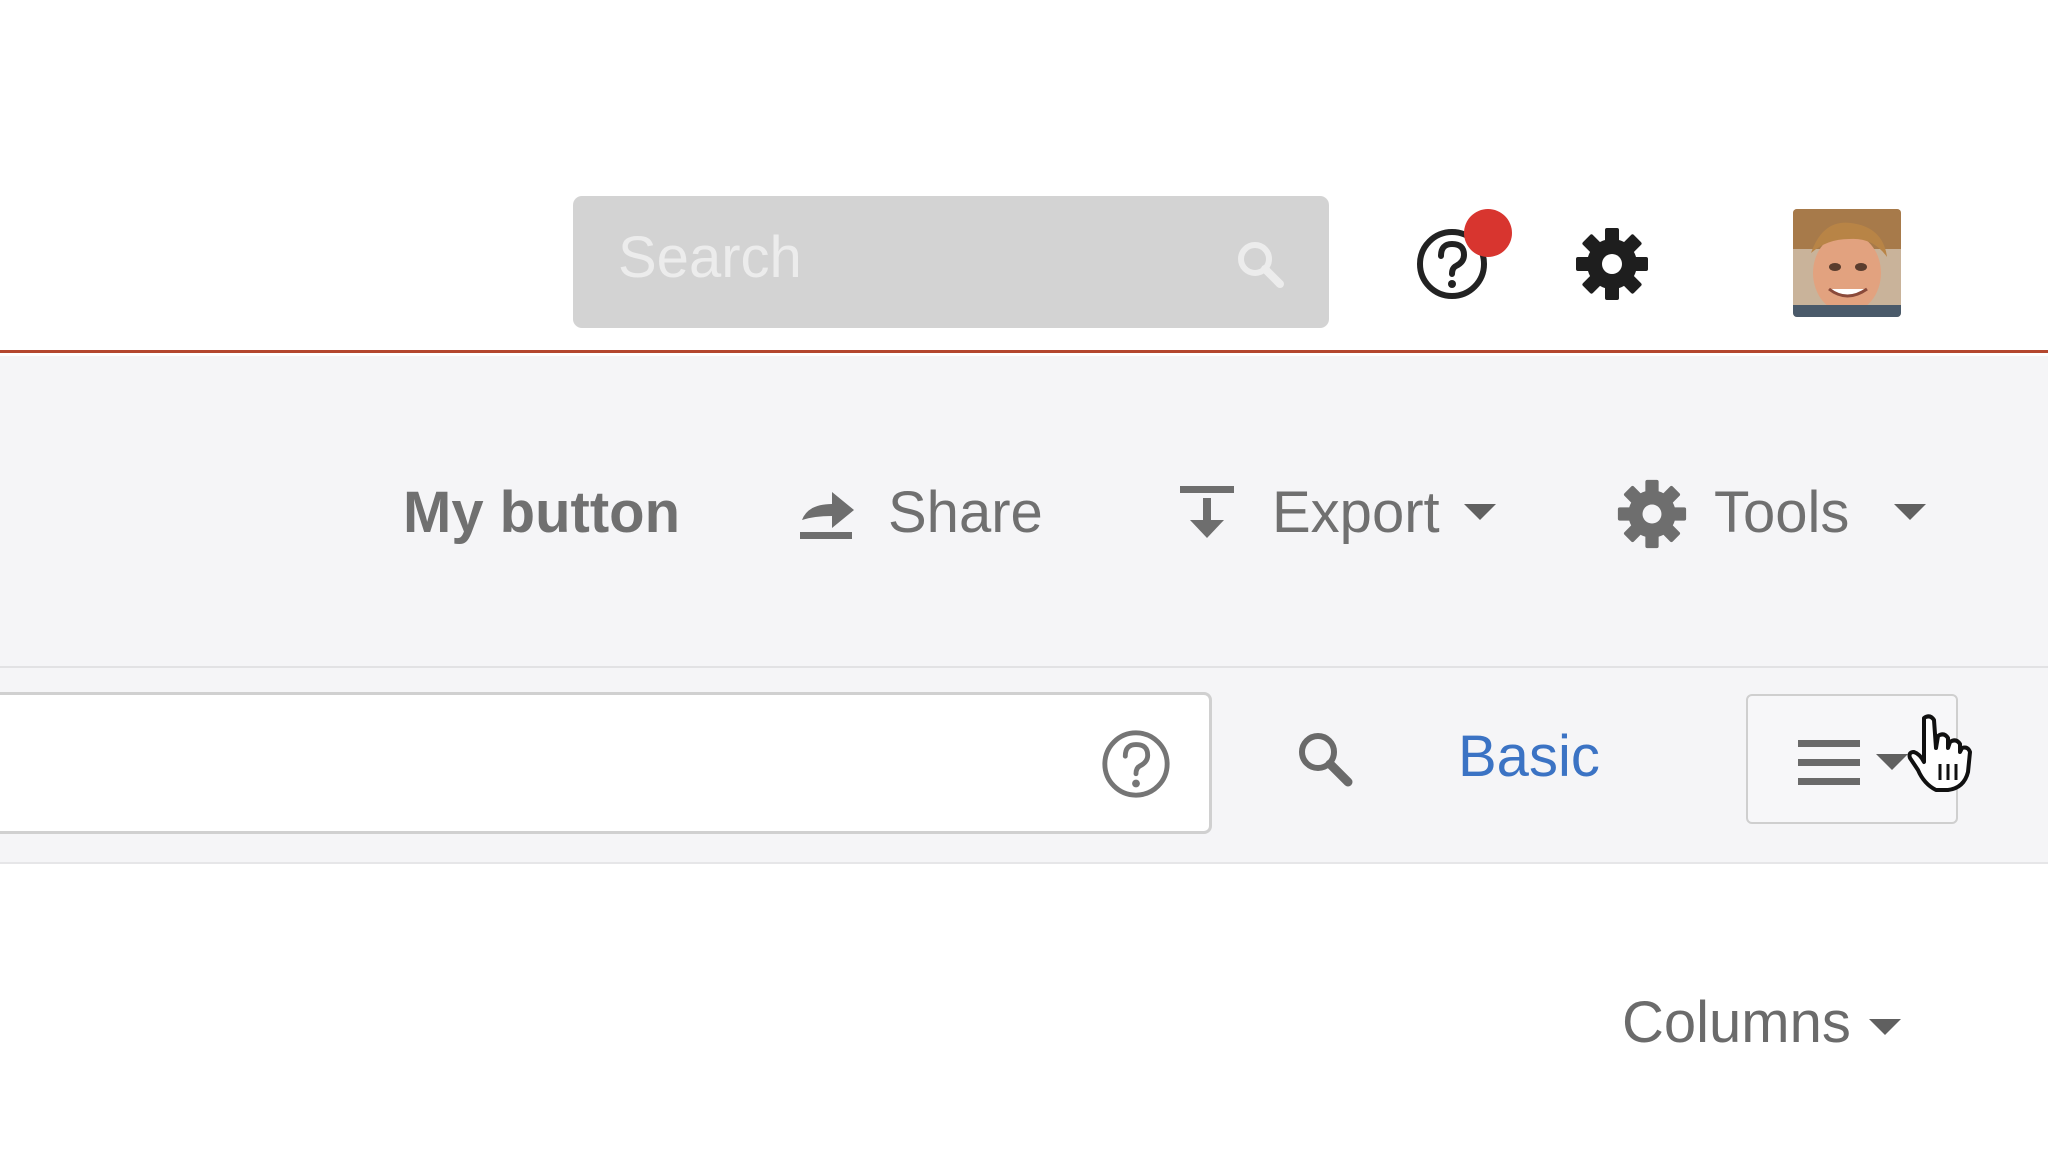 The height and width of the screenshot is (1152, 2048). What do you see at coordinates (965, 512) in the screenshot?
I see `share-label: Share` at bounding box center [965, 512].